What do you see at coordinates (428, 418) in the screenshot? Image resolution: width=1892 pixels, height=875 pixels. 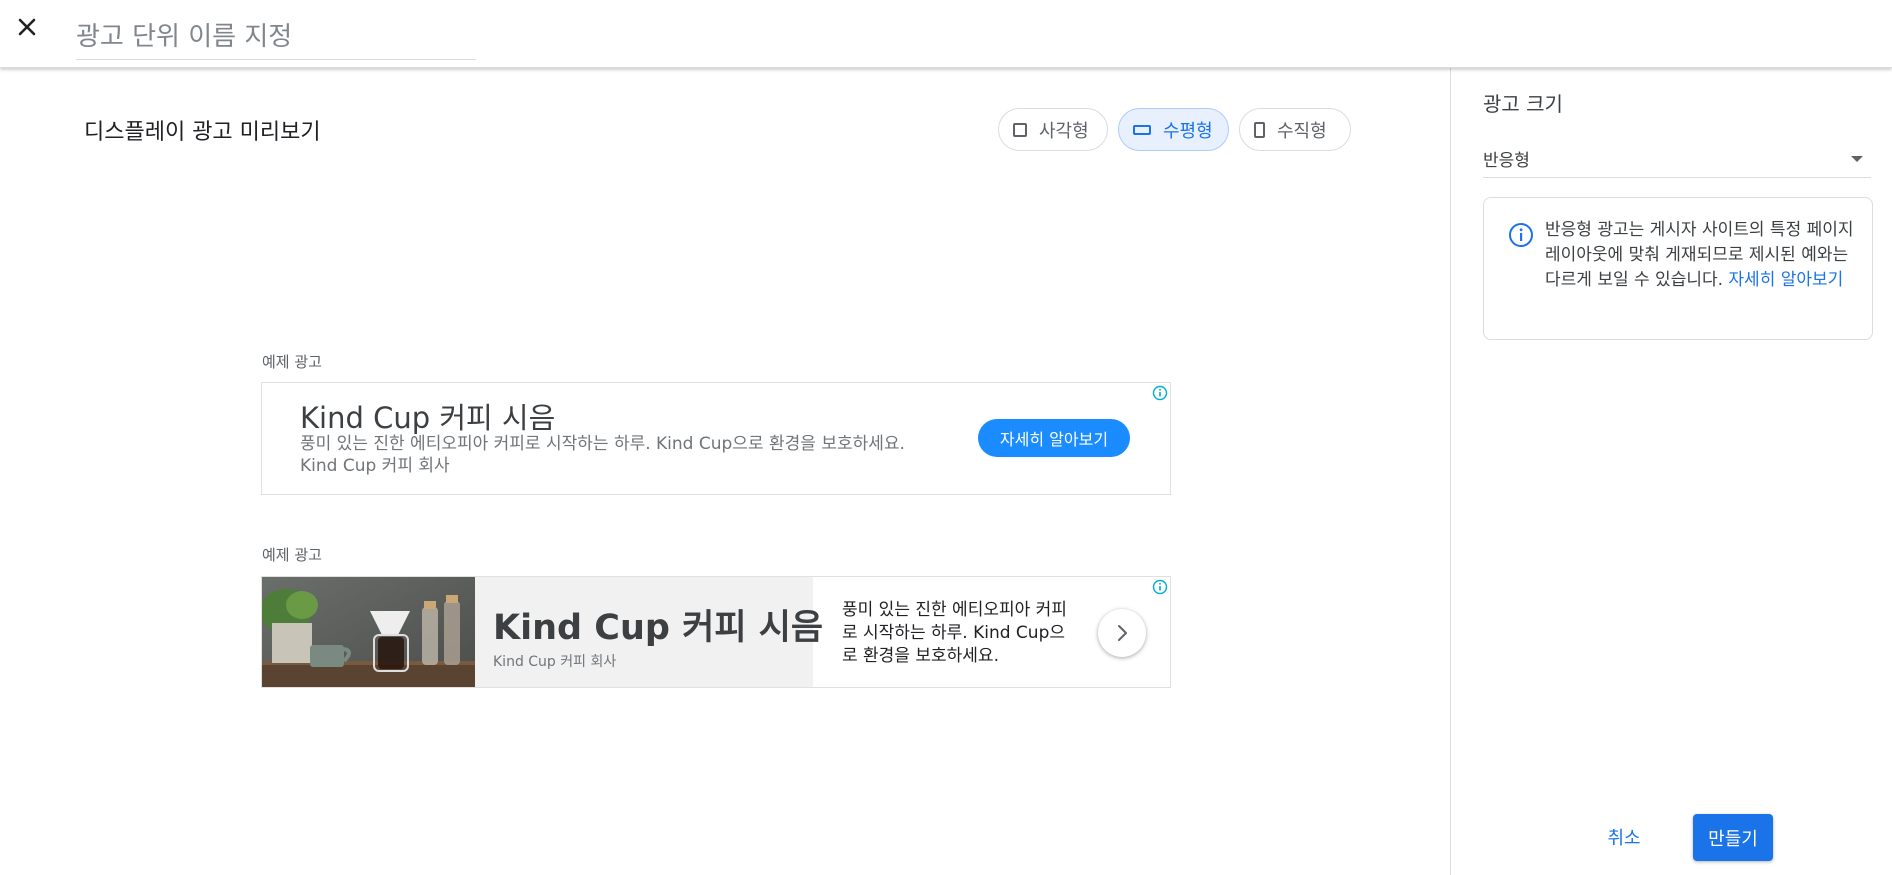 I see `ad-headline: Kind Cup 커피 시음` at bounding box center [428, 418].